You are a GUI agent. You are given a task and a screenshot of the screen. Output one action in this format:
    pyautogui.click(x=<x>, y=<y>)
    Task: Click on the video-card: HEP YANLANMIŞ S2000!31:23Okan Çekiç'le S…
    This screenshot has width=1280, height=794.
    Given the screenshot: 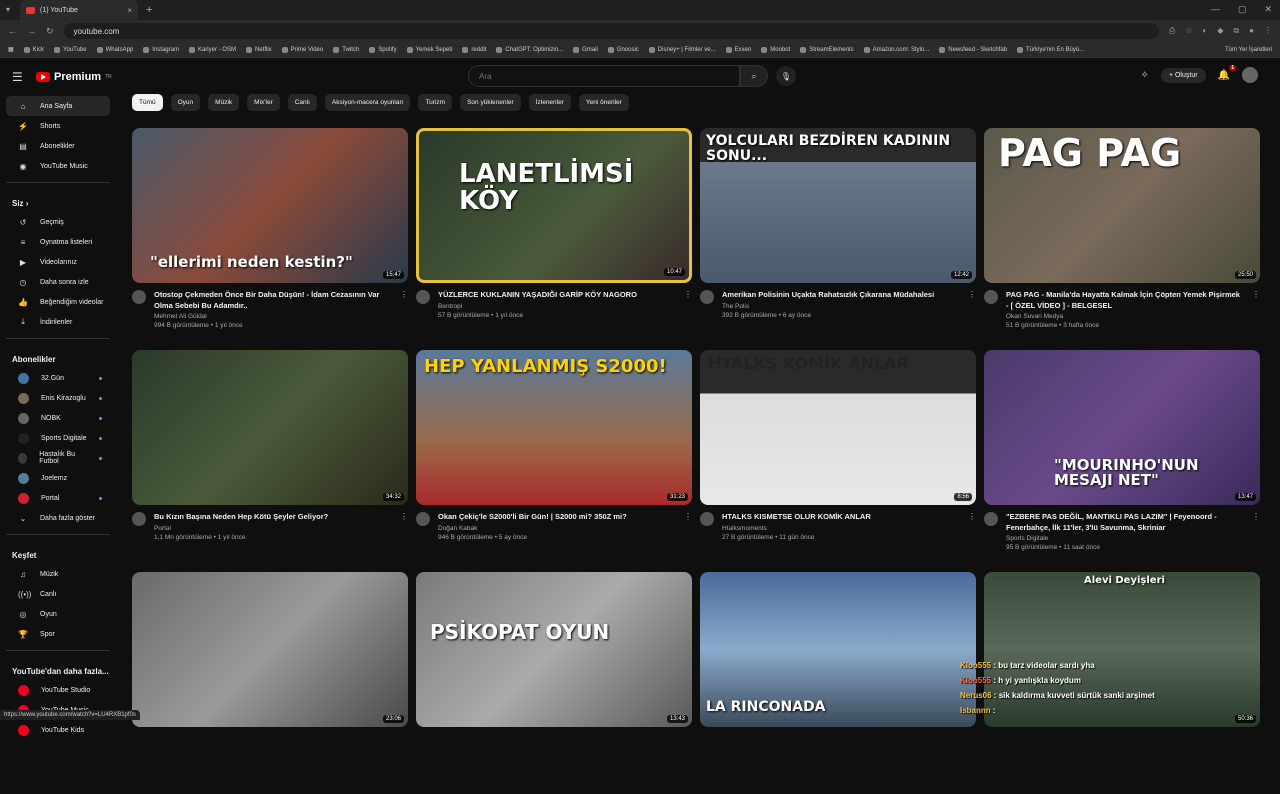 What is the action you would take?
    pyautogui.click(x=554, y=461)
    